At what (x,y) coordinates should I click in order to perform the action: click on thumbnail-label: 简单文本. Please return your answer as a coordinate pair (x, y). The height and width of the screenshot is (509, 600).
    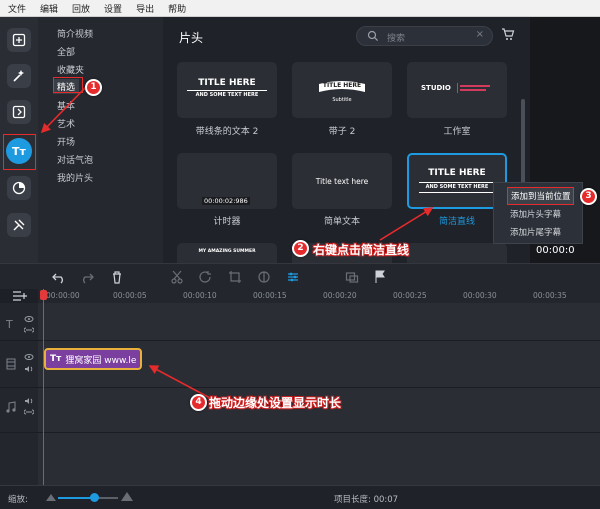
    Looking at the image, I should click on (341, 222).